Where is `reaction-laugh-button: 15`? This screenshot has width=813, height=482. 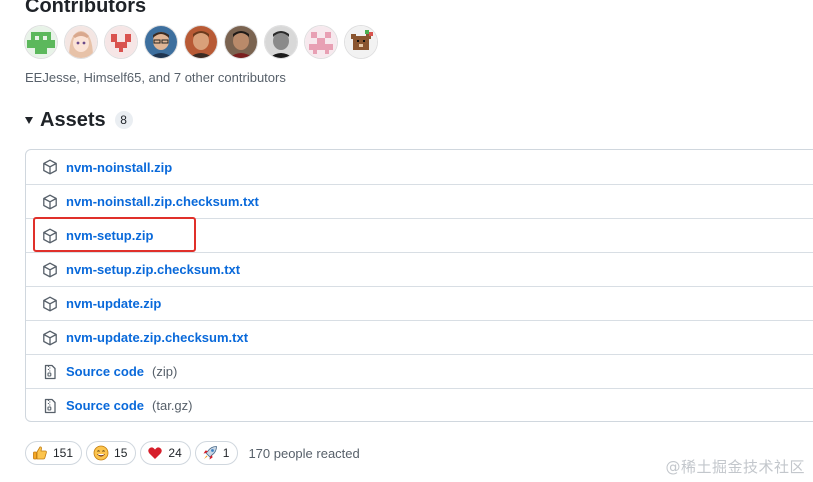 reaction-laugh-button: 15 is located at coordinates (111, 453).